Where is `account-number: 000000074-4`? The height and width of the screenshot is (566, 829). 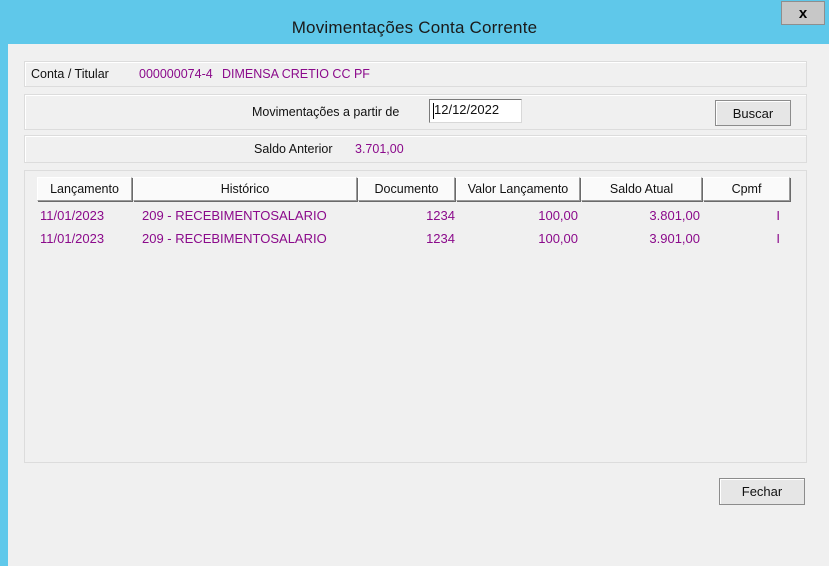
account-number: 000000074-4 is located at coordinates (176, 74).